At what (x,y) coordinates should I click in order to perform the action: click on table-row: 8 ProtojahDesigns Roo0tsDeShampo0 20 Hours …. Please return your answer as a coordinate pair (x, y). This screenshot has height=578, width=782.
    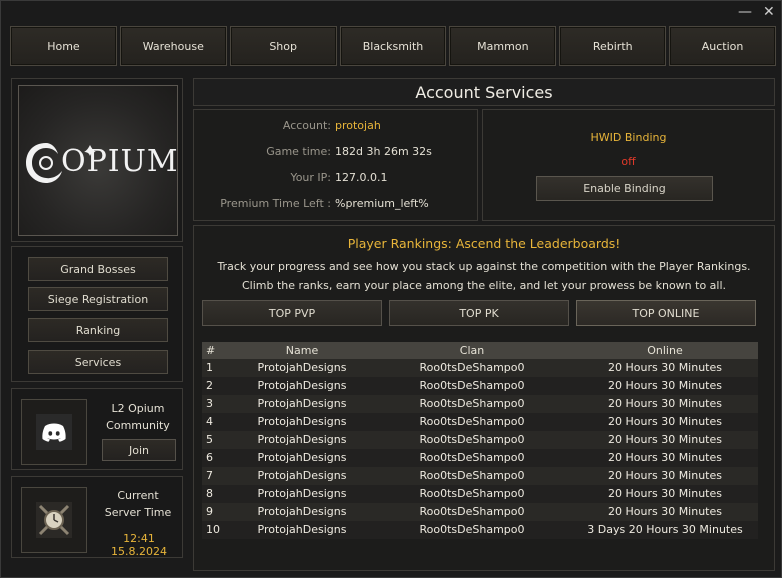
    Looking at the image, I should click on (480, 494).